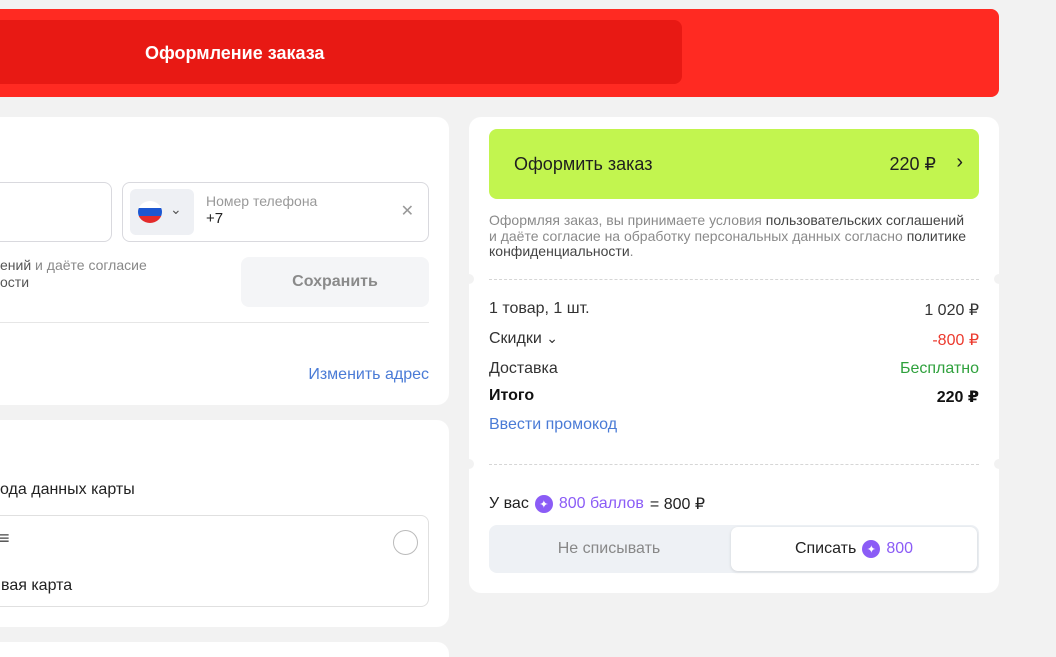  What do you see at coordinates (523, 368) in the screenshot?
I see `delivery-label: Доставка` at bounding box center [523, 368].